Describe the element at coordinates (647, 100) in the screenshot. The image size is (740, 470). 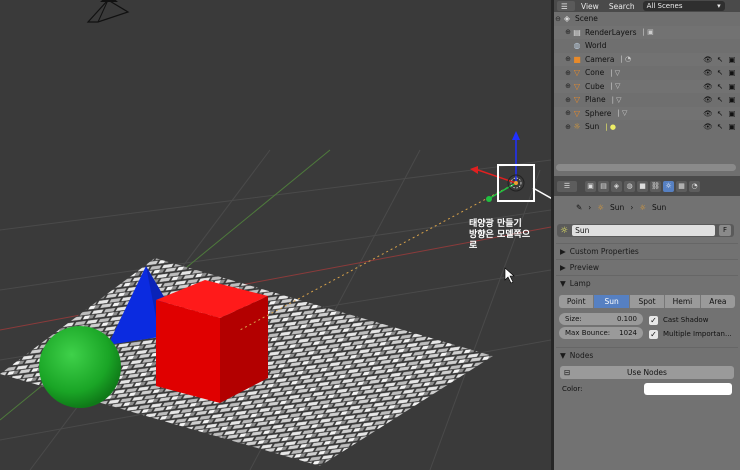
I see `tree-item-plane: ⊕ ▽ Plane | ▽ 👁 ↖ ▣` at that location.